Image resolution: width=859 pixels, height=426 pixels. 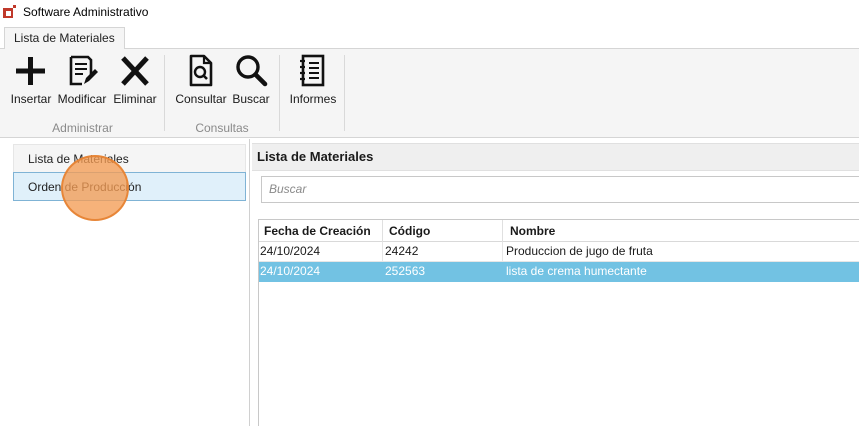 What do you see at coordinates (576, 271) in the screenshot?
I see `cell-nombre: lista de crema humectante` at bounding box center [576, 271].